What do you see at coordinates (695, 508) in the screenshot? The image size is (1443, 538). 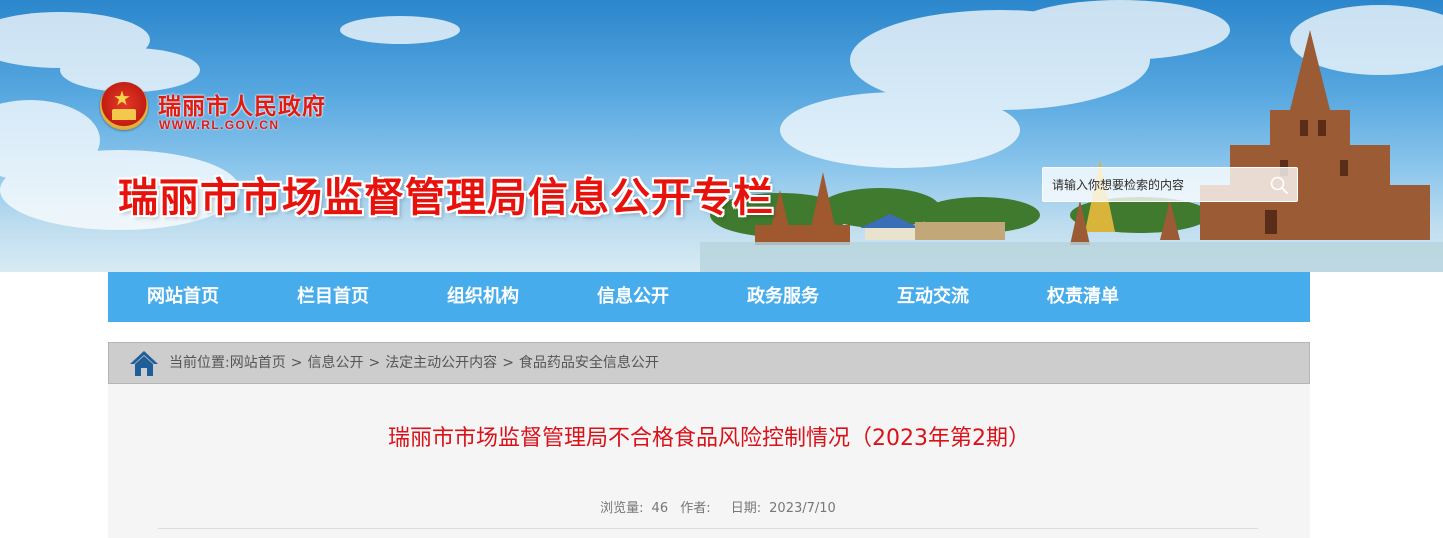 I see `author-label: 作者:` at bounding box center [695, 508].